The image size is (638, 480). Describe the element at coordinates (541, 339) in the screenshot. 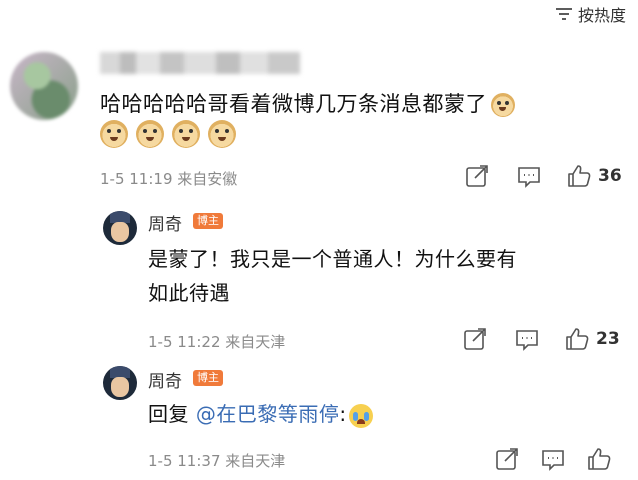

I see `reply-actions: 23` at that location.